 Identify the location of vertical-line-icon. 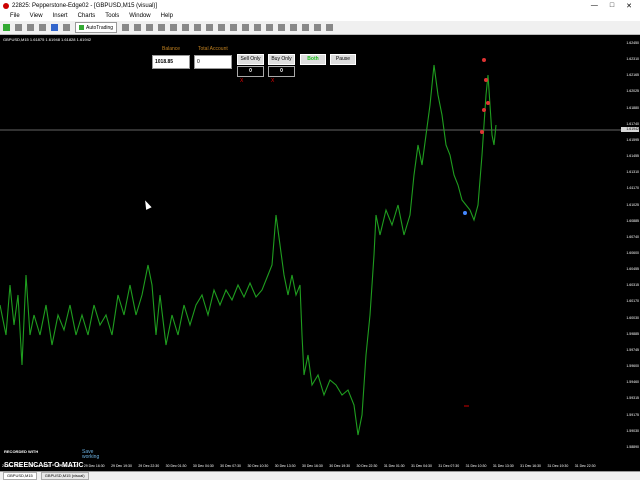
(282, 27).